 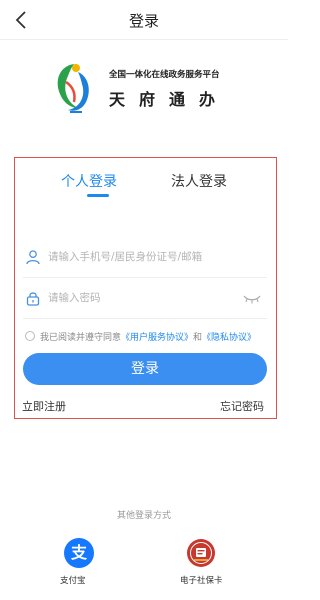 I want to click on other-login-title: 其他登录方式, so click(x=143, y=516).